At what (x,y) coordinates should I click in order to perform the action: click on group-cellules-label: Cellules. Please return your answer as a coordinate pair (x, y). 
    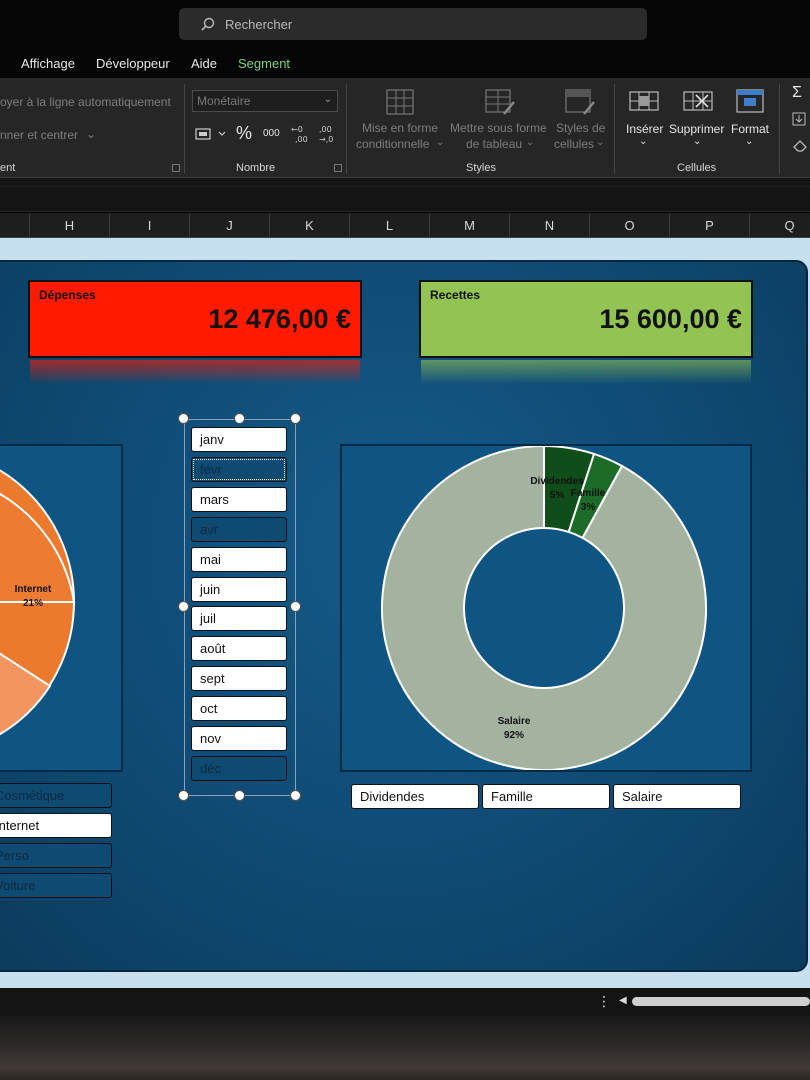
    Looking at the image, I should click on (697, 168).